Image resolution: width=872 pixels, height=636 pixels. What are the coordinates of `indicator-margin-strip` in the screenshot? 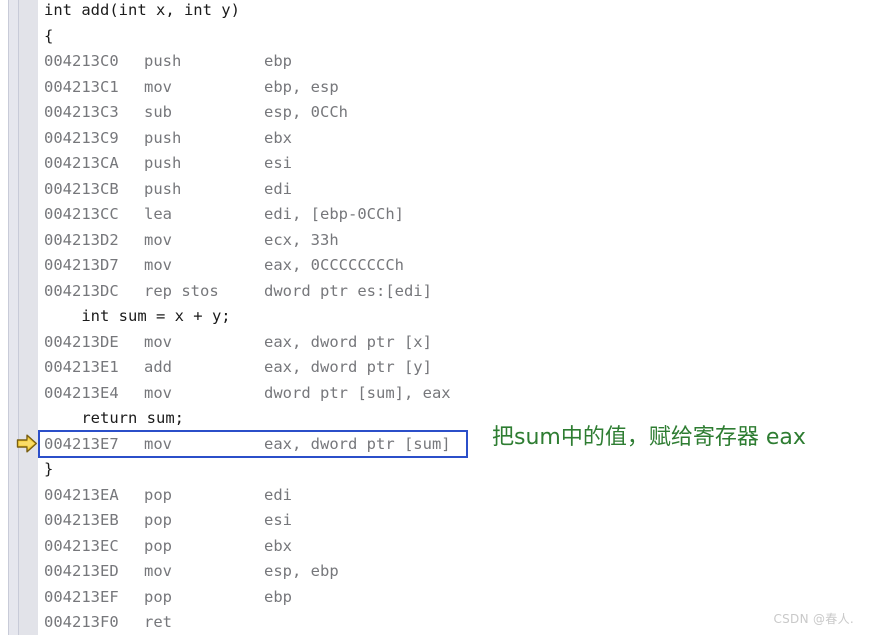 It's located at (13, 317).